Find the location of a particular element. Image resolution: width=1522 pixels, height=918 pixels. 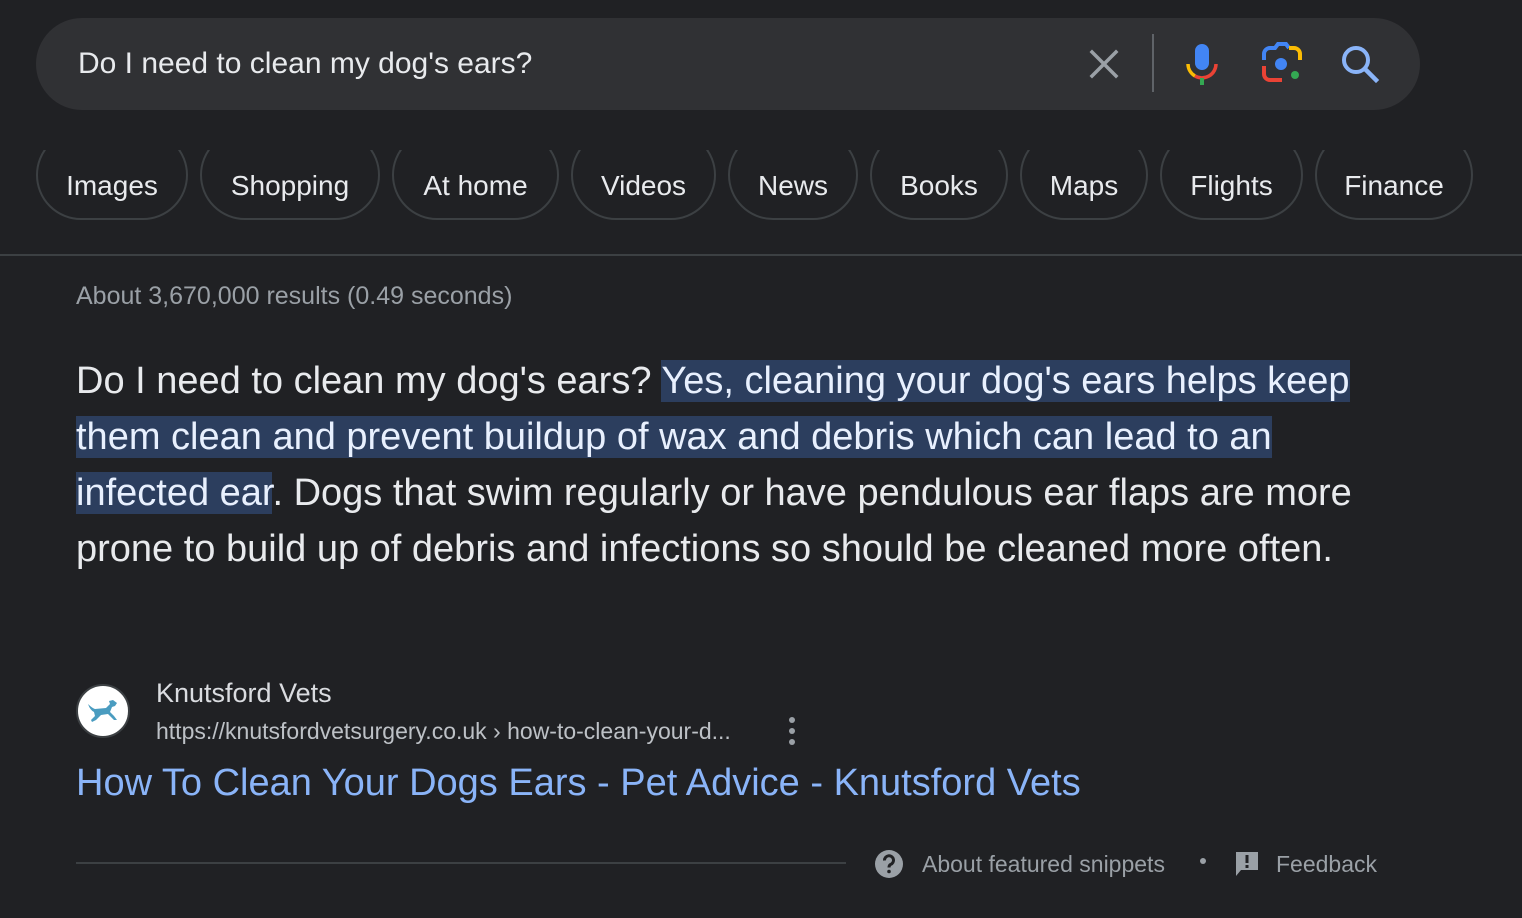

chip-label: At home is located at coordinates (475, 185).